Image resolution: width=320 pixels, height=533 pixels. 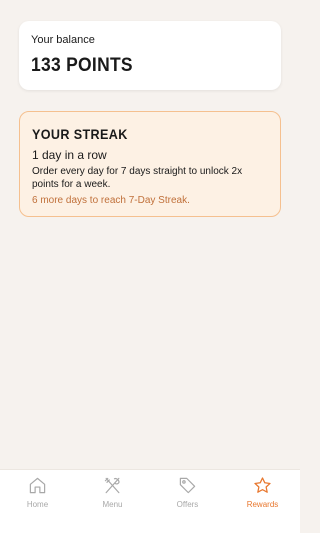 I want to click on streak-title: YOUR STREAK, so click(x=80, y=134).